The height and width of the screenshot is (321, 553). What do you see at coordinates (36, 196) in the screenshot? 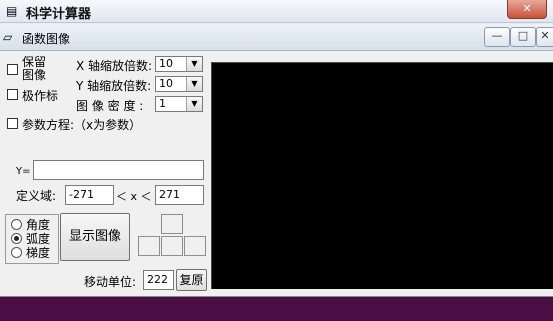
I see `domain-label: 定义域:` at bounding box center [36, 196].